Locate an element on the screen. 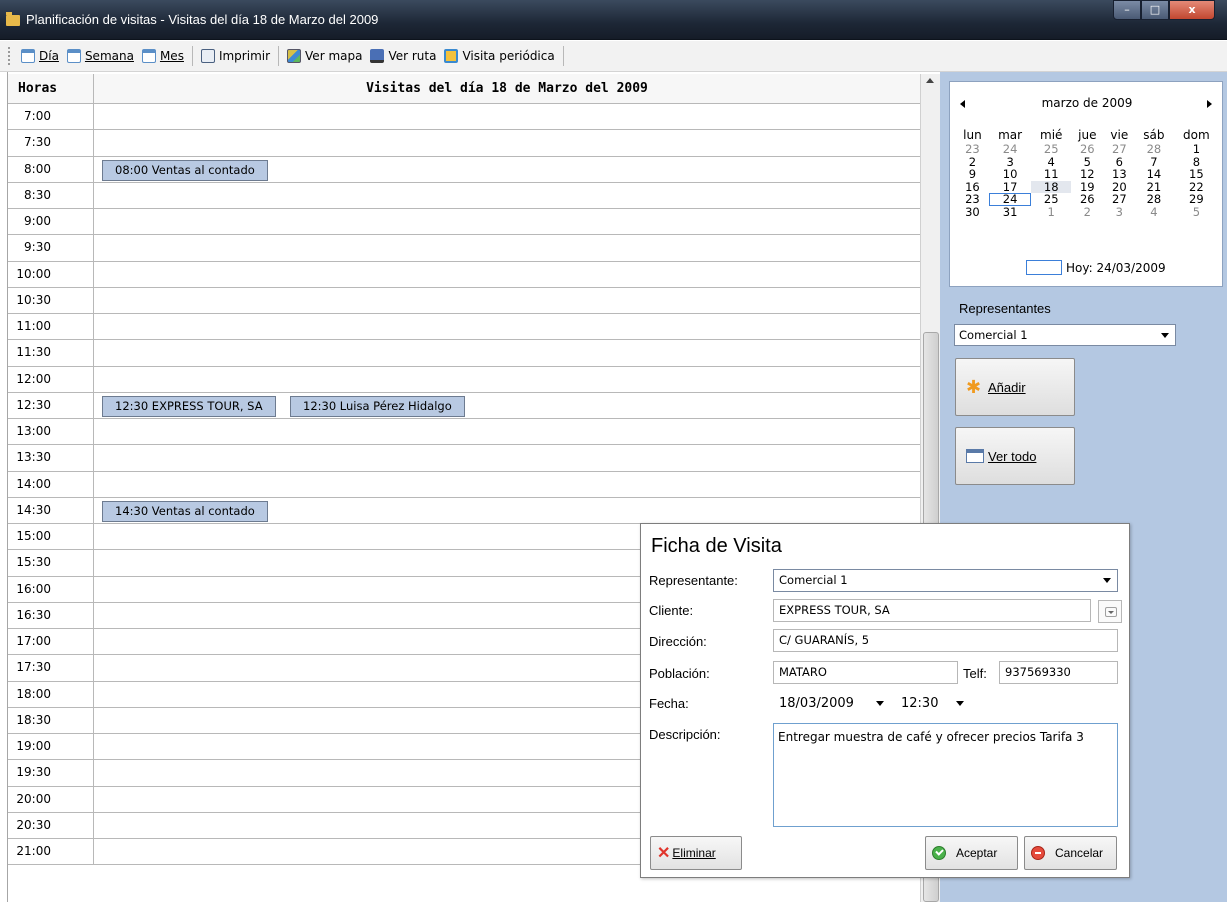 The width and height of the screenshot is (1227, 902). calendar-day: 5 is located at coordinates (1196, 212).